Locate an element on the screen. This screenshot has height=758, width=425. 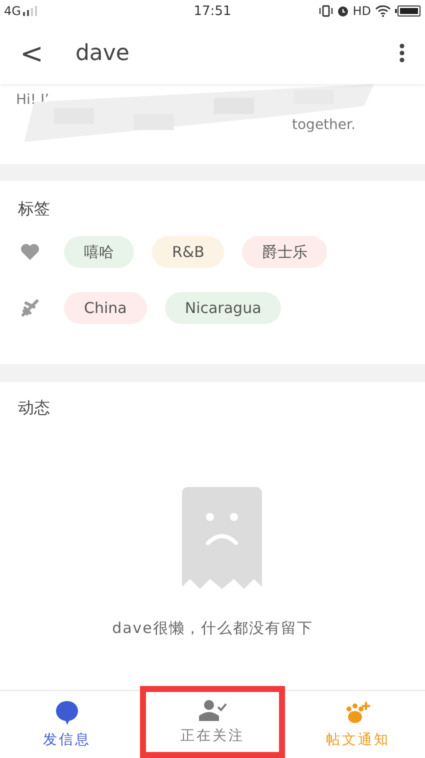
network-label: 4G is located at coordinates (12, 11).